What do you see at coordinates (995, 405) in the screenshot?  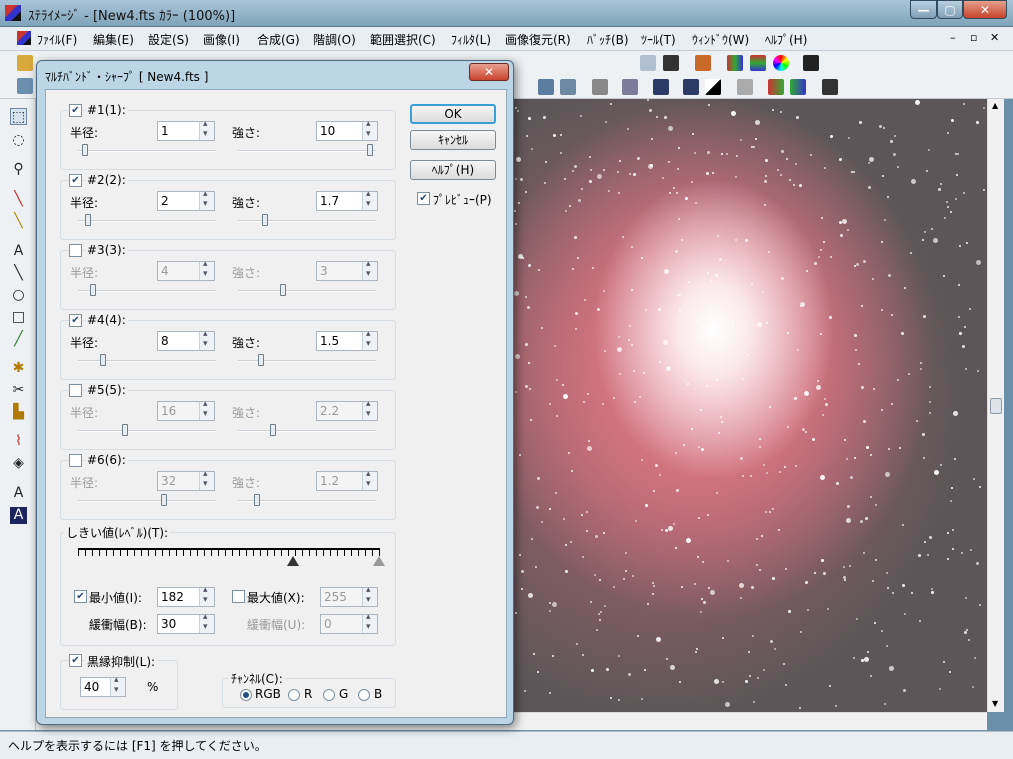 I see `vertical-scrollbar: ▲ ▼` at bounding box center [995, 405].